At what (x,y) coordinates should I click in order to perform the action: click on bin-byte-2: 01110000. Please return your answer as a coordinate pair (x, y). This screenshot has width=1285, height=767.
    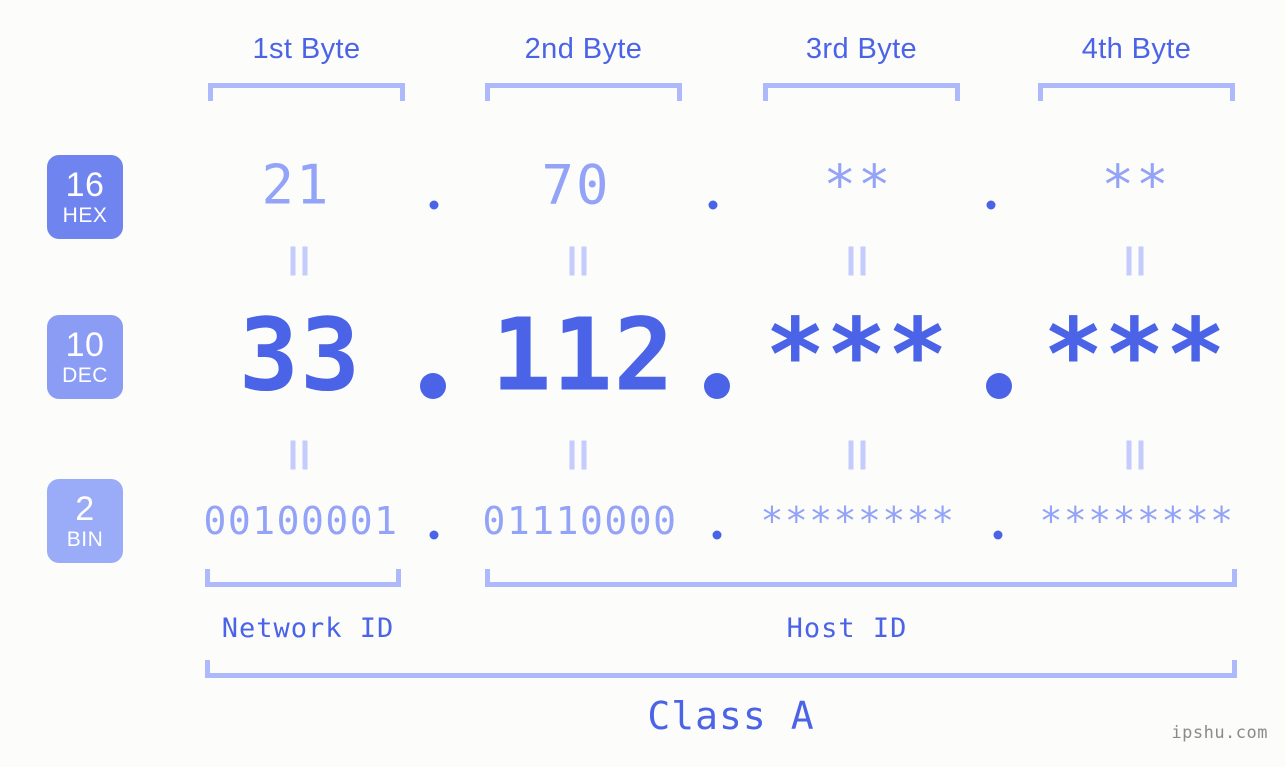
    Looking at the image, I should click on (580, 521).